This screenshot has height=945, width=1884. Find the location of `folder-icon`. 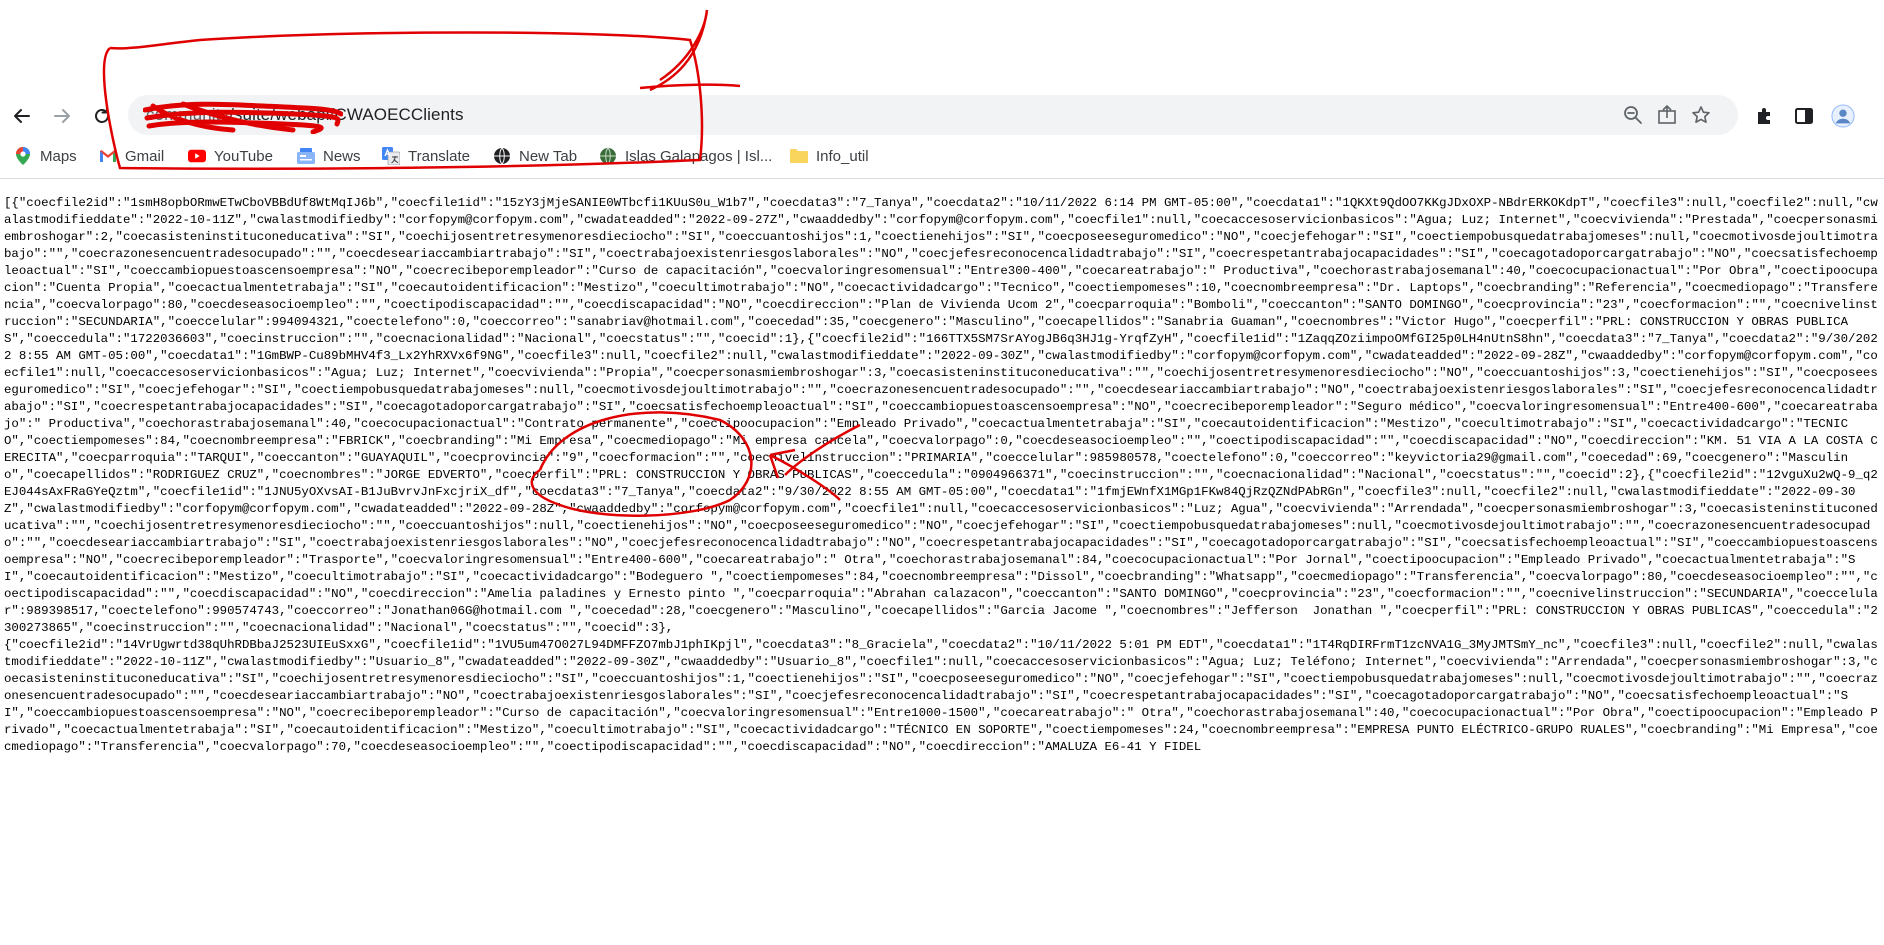

folder-icon is located at coordinates (799, 156).